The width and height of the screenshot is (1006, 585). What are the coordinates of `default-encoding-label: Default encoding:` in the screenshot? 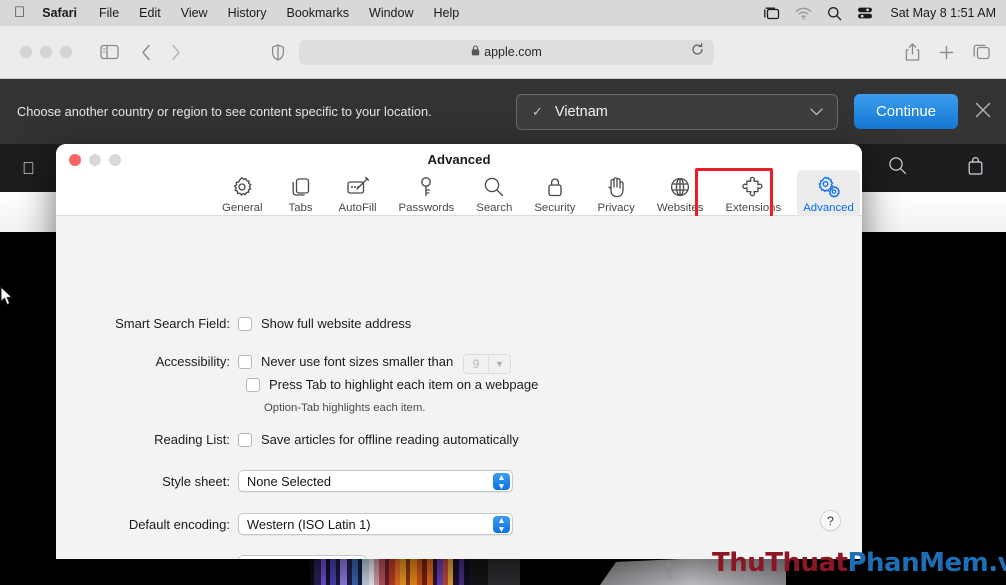 It's located at (179, 524).